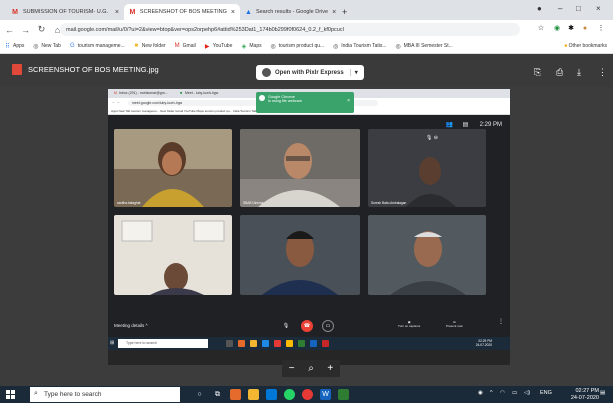 This screenshot has height=403, width=613. Describe the element at coordinates (587, 391) in the screenshot. I see `taskbar-time: 02:27 PM` at that location.